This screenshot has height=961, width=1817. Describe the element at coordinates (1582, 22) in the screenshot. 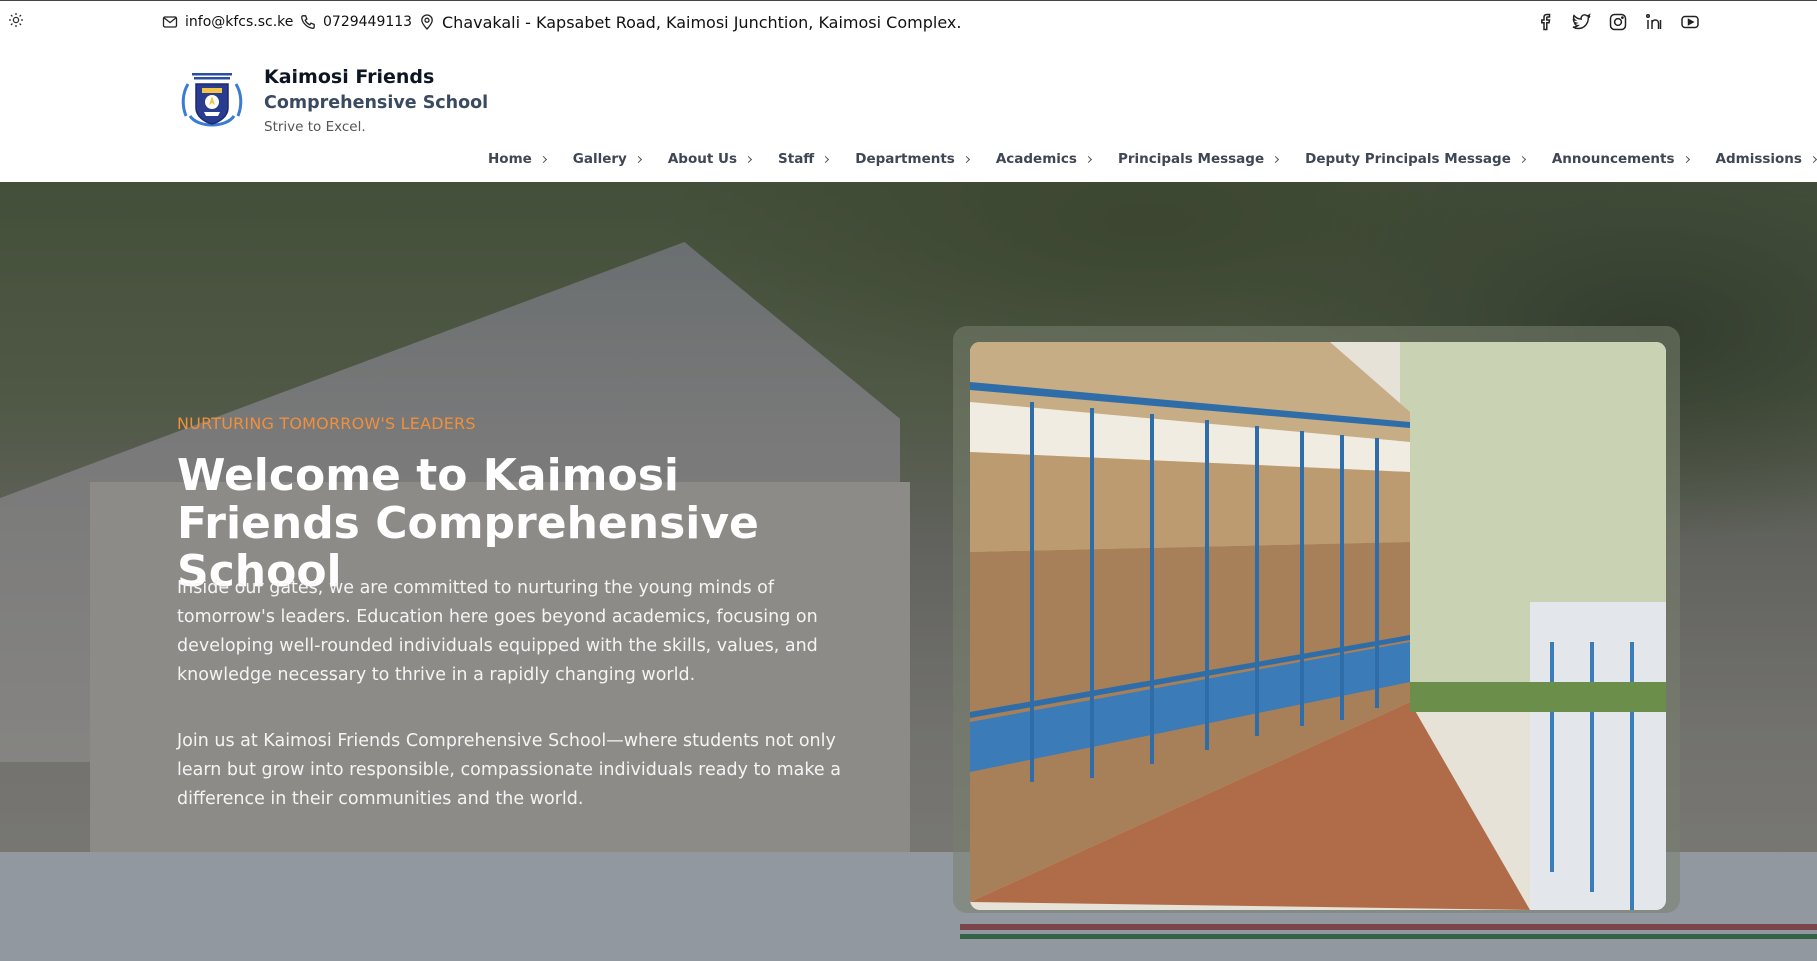

I see `twitter-icon` at that location.